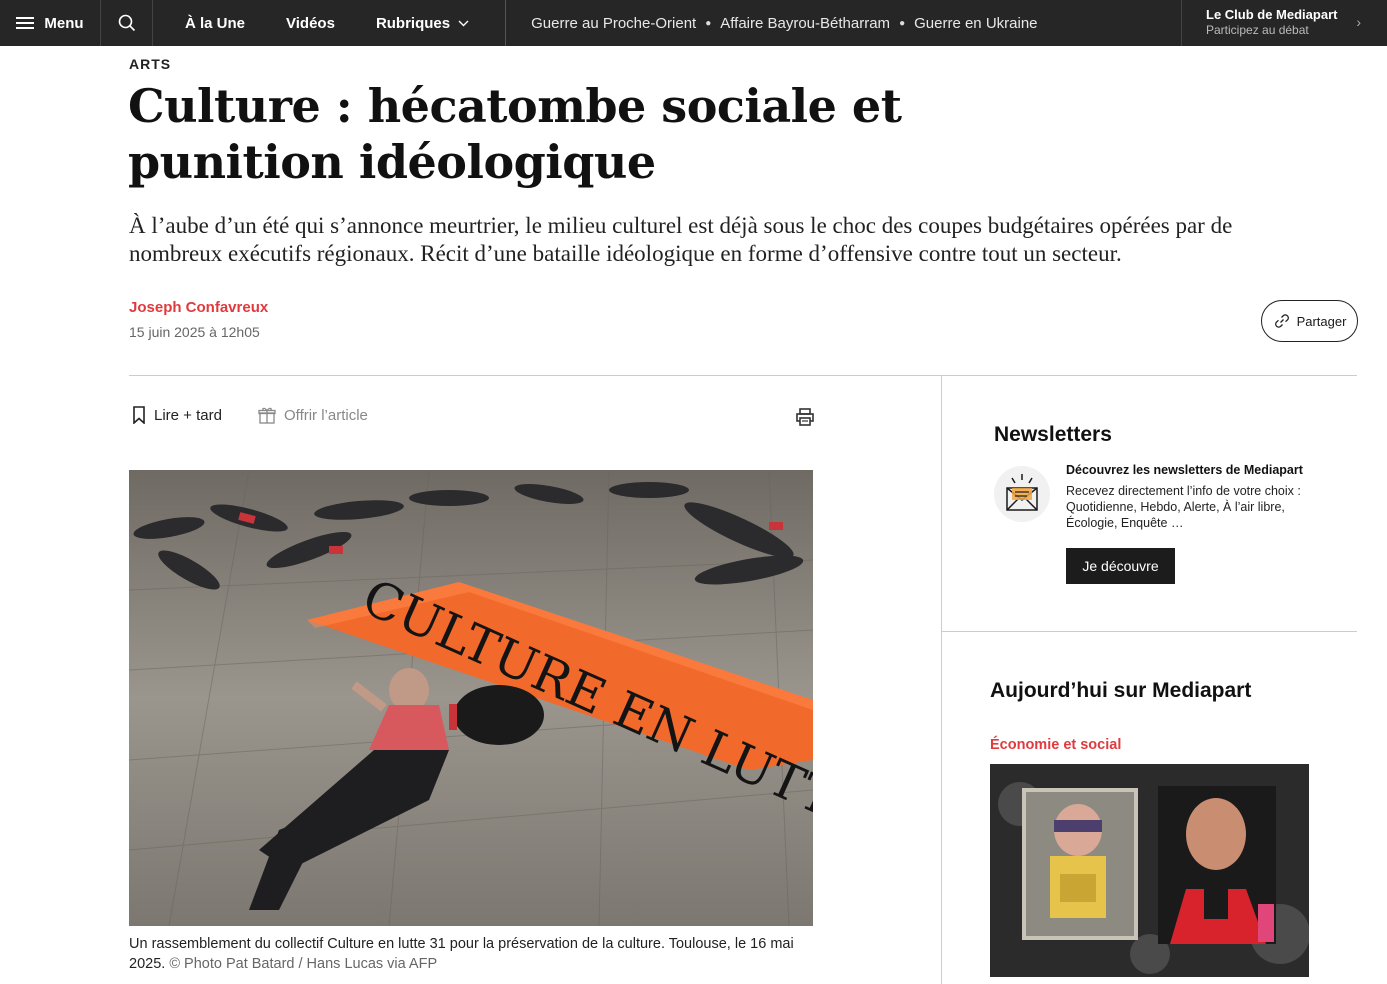  Describe the element at coordinates (975, 23) in the screenshot. I see `topic-link: Guerre en Ukraine` at that location.